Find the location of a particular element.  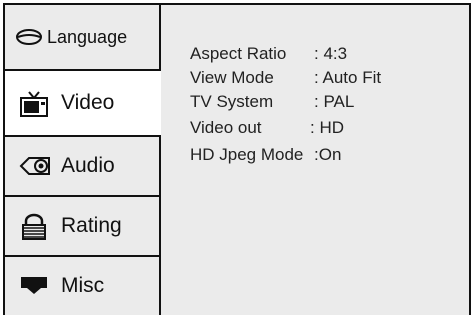

setting-value: : 4:3 is located at coordinates (331, 53).